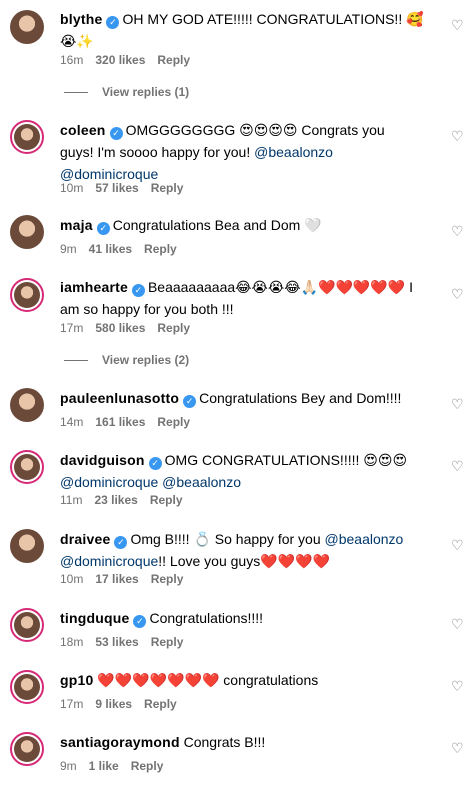 This screenshot has width=474, height=793. What do you see at coordinates (116, 642) in the screenshot?
I see `likes-count: 53 likes` at bounding box center [116, 642].